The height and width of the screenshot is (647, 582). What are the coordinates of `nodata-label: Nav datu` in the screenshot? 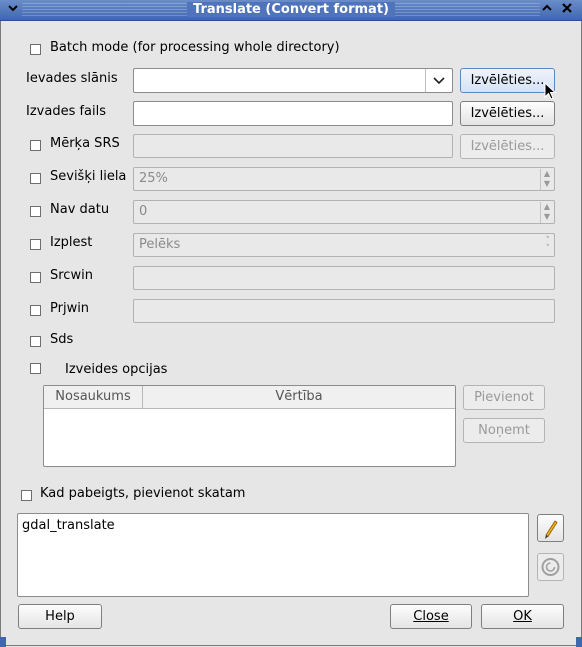 It's located at (80, 209).